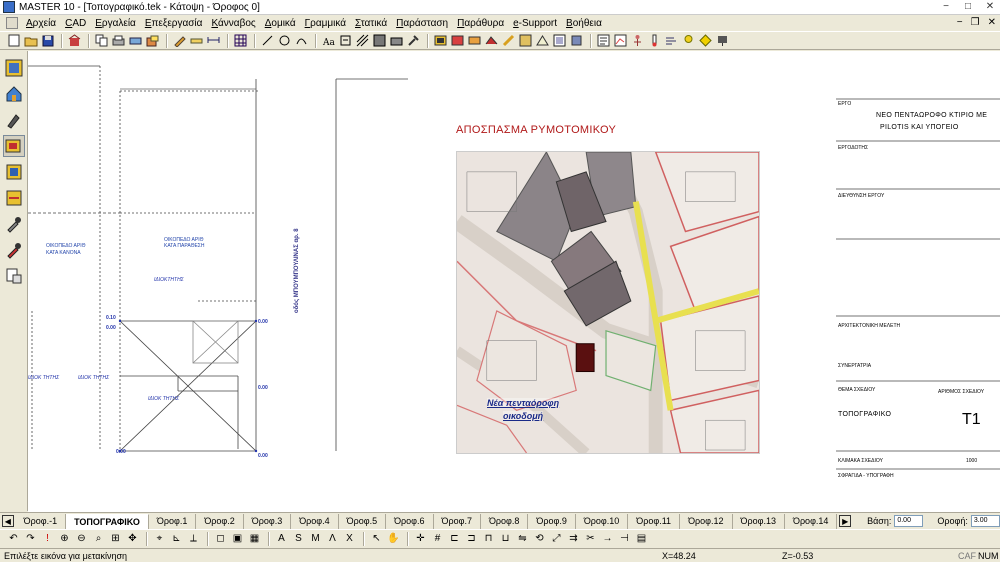  What do you see at coordinates (420, 539) in the screenshot?
I see `crosshair-icon: ✛` at bounding box center [420, 539].